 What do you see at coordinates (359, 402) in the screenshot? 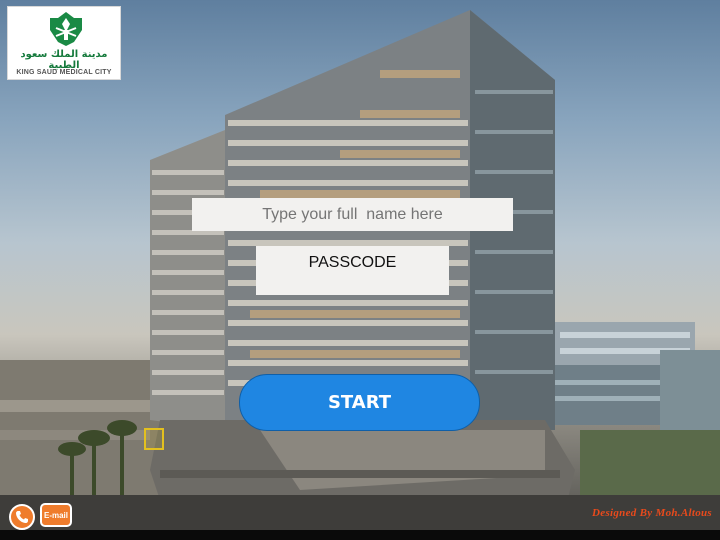
I see `start-button: START` at bounding box center [359, 402].